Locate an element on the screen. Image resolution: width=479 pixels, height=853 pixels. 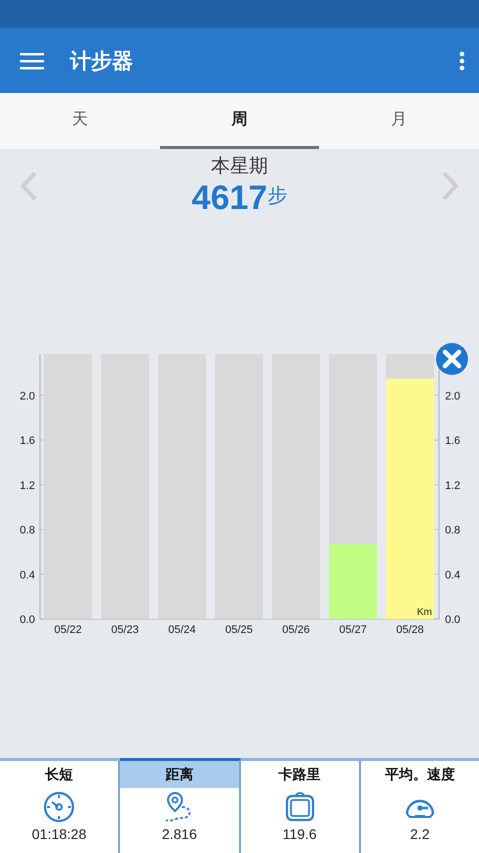
step-unit: 步 is located at coordinates (277, 195).